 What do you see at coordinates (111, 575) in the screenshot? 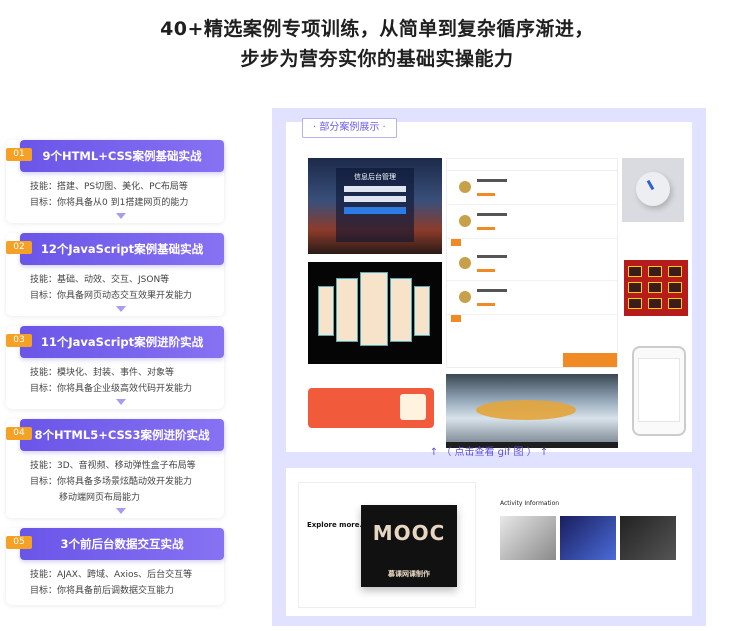
I see `step-skill-text: 技能：AJAX、跨域、Axios、后台交互等` at bounding box center [111, 575].